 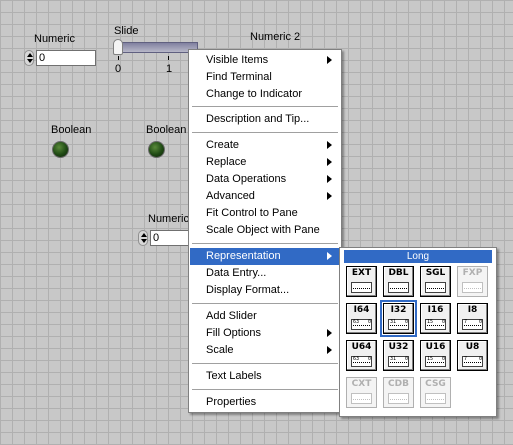 What do you see at coordinates (254, 94) in the screenshot?
I see `menu-item-label: Change to Indicator` at bounding box center [254, 94].